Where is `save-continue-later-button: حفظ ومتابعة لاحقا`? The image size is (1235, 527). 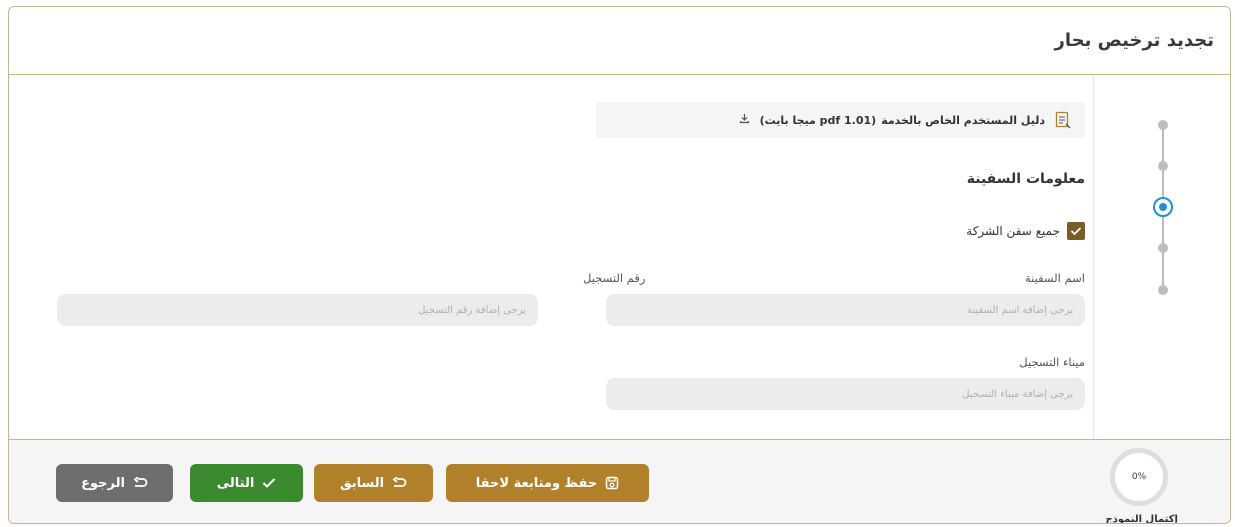
save-continue-later-button: حفظ ومتابعة لاحقا is located at coordinates (547, 483).